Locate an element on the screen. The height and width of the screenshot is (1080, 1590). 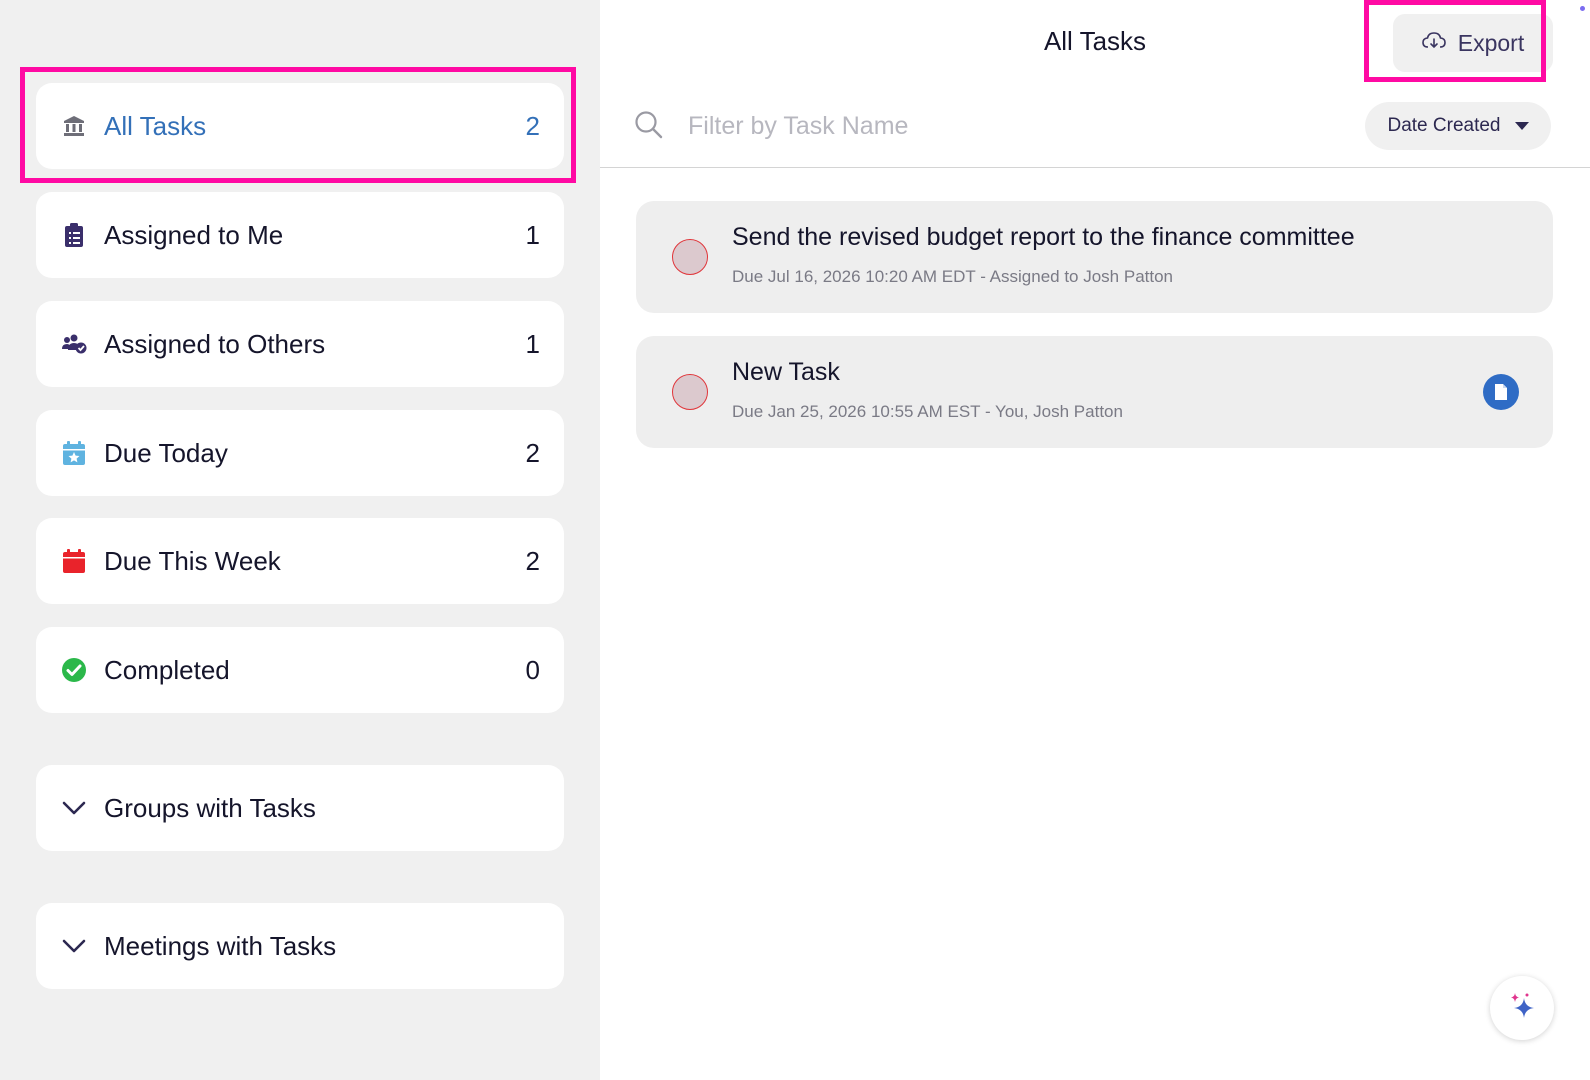
sidebar-item-assigned-to-others: Assigned to Others 1 is located at coordinates (300, 344).